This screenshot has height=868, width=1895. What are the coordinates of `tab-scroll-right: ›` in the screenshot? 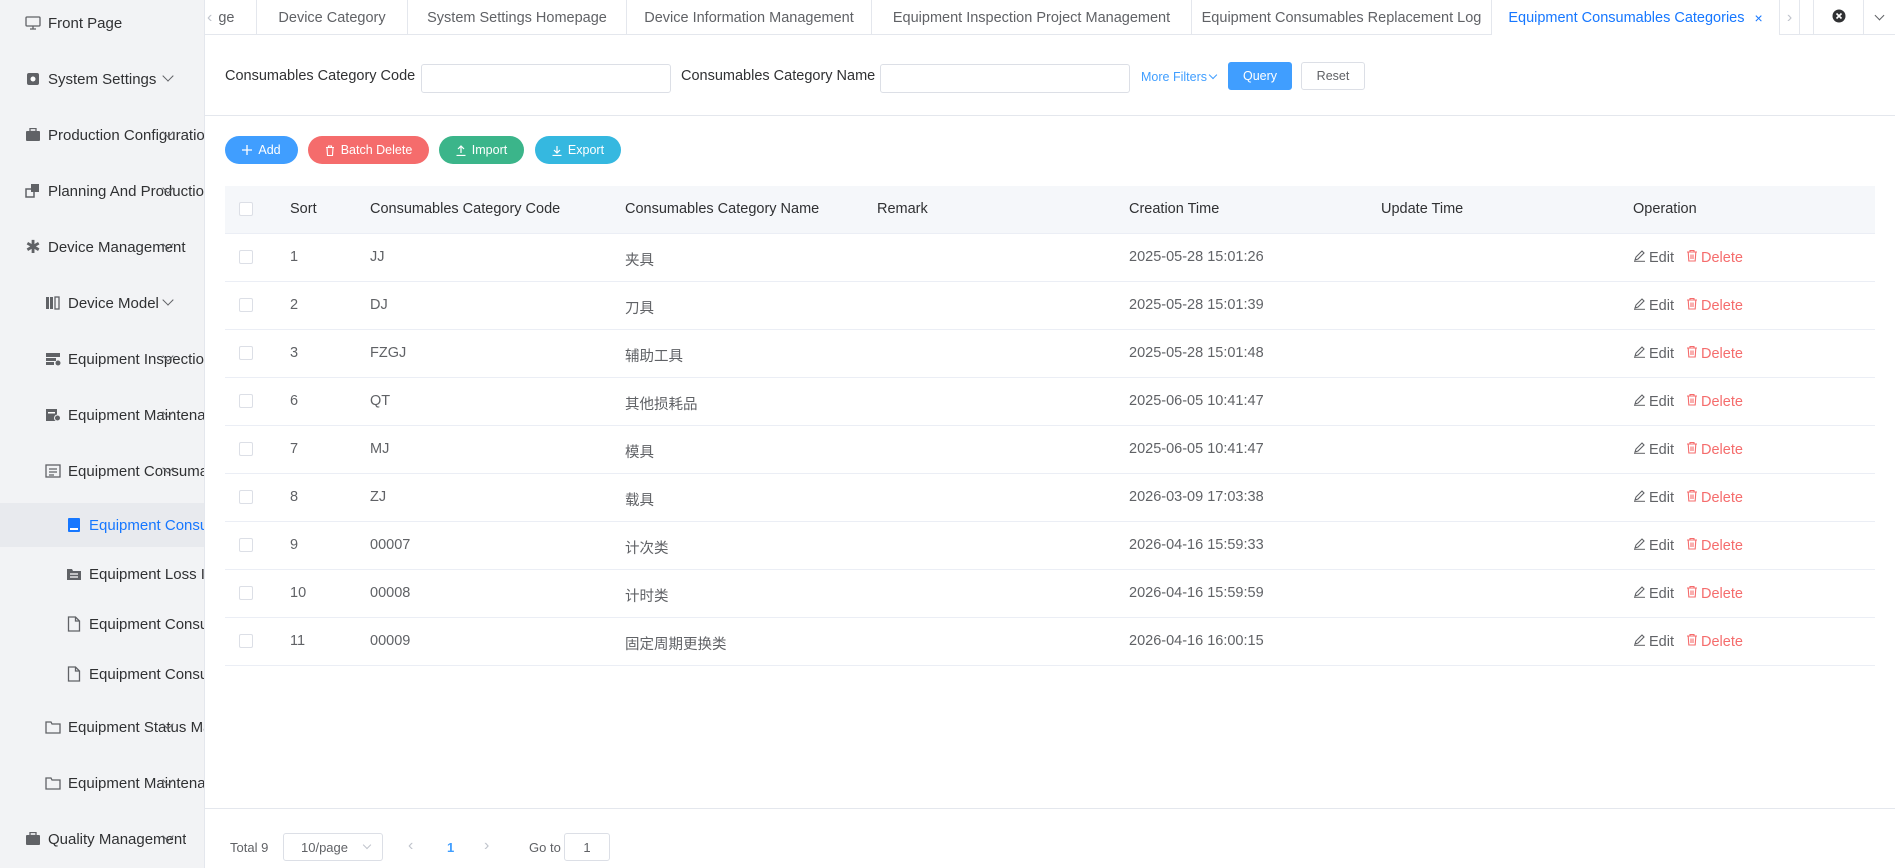 It's located at (1790, 17).